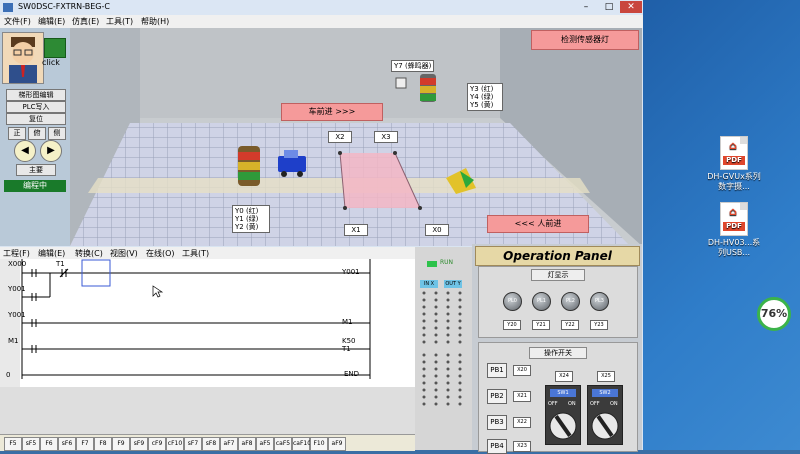 This screenshot has width=800, height=454. I want to click on file-1-type: PDF, so click(734, 160).